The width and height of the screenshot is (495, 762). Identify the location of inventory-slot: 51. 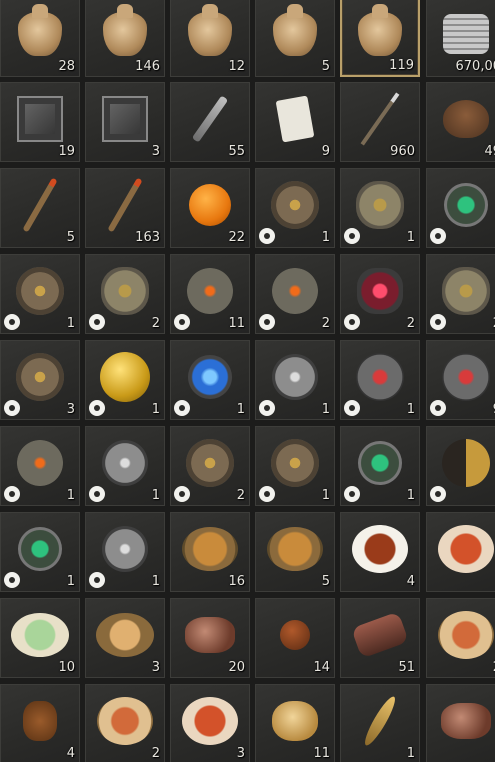
(380, 638).